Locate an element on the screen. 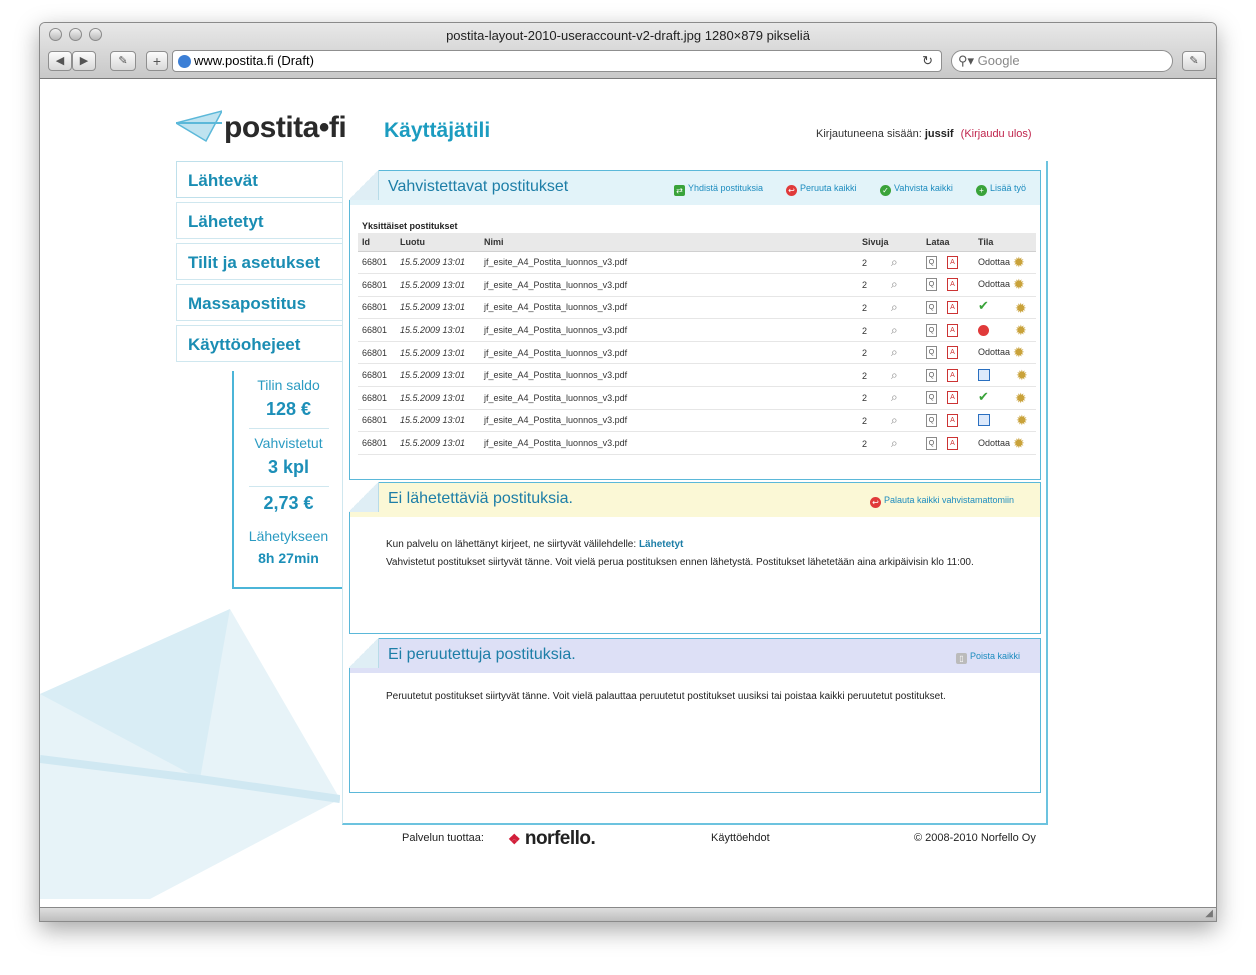 The height and width of the screenshot is (975, 1256). cancel-all-action: ↩ Peruuta kaikki is located at coordinates (821, 189).